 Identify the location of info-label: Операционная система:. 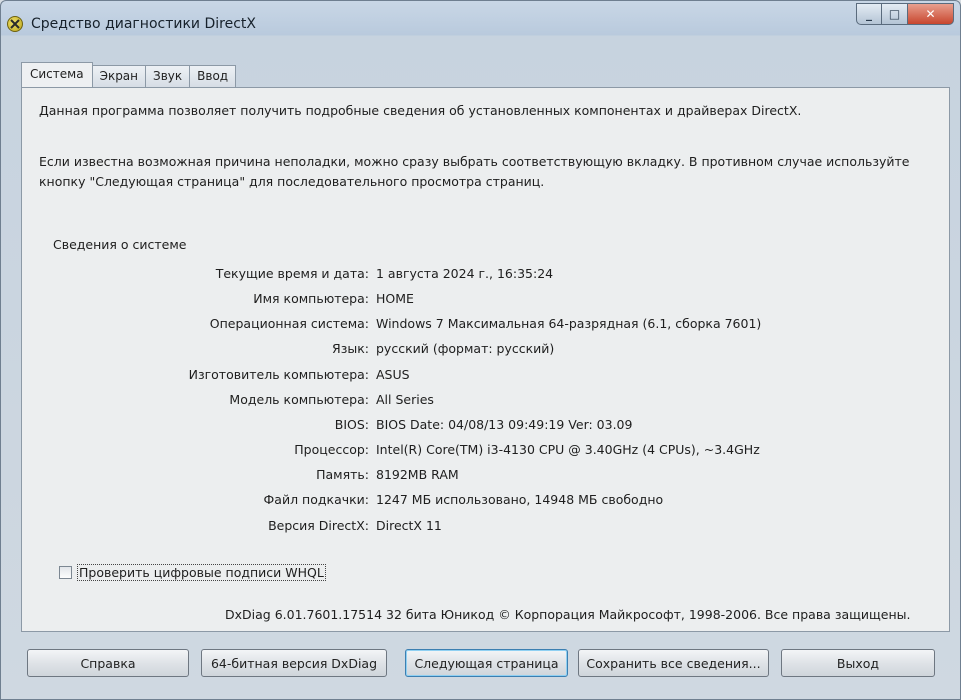
(289, 323).